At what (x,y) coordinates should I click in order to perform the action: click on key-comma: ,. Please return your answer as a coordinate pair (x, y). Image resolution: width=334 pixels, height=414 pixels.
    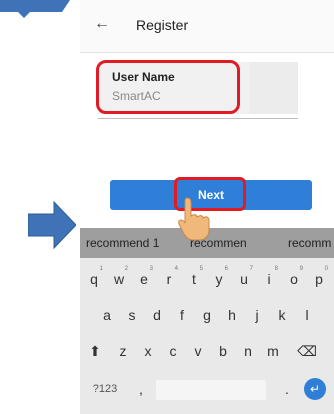
    Looking at the image, I should click on (141, 389).